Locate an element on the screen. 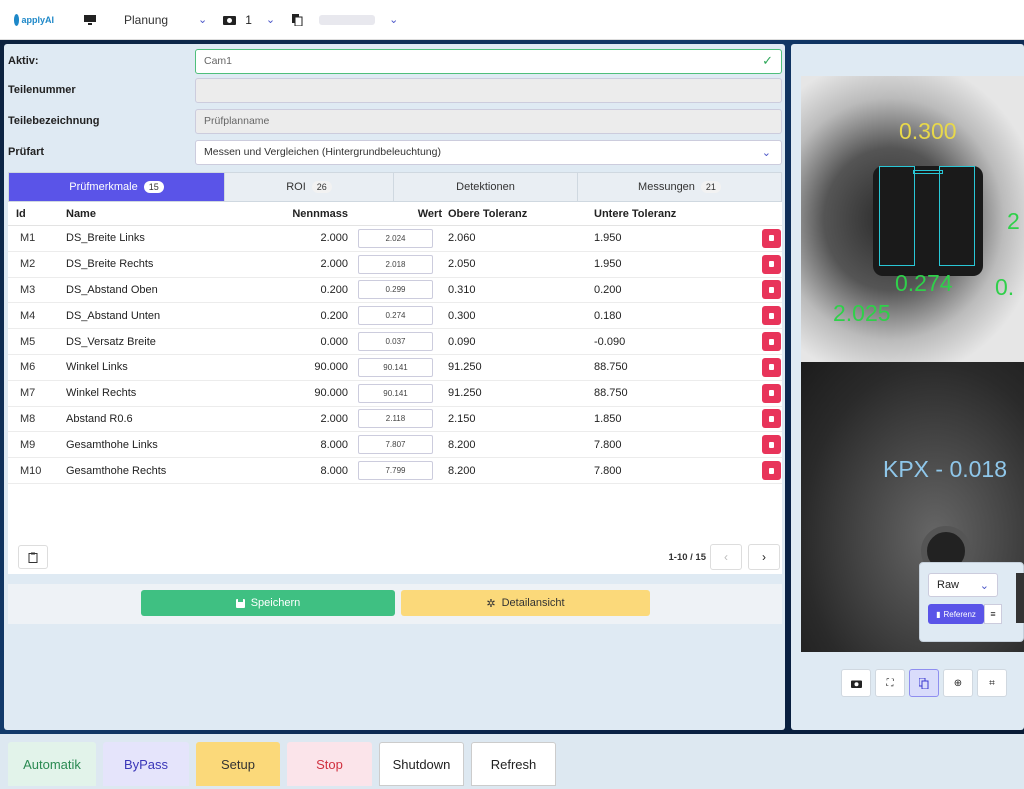 Image resolution: width=1024 pixels, height=789 pixels. camera-image-top: 0.300 2 0.274 0. 2.025 is located at coordinates (912, 219).